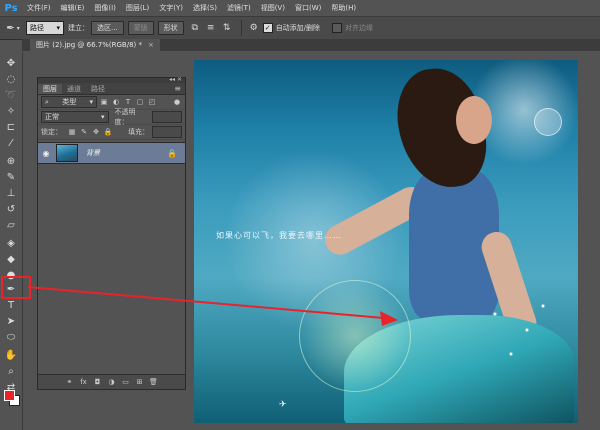  I want to click on document-tab-title: 图片 (2).jpg @ 66.7%(RGB/8) *, so click(89, 45).